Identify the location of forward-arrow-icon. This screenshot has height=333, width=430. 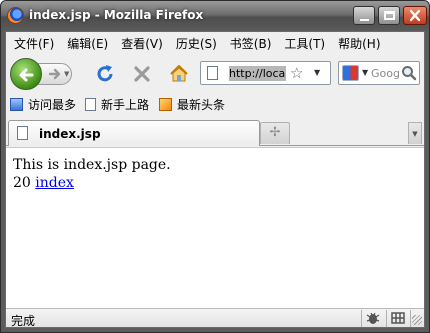
(54, 74).